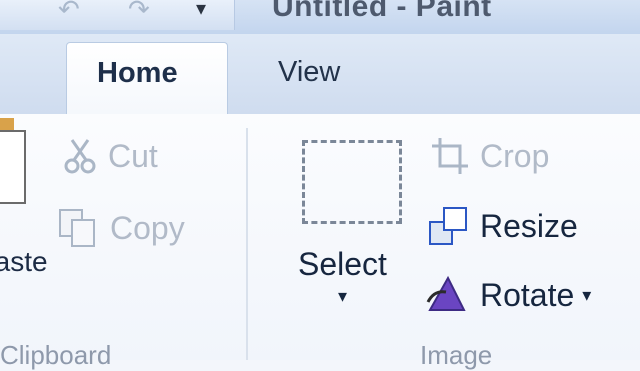  I want to click on clipboard-group-label: Clipboard, so click(56, 355).